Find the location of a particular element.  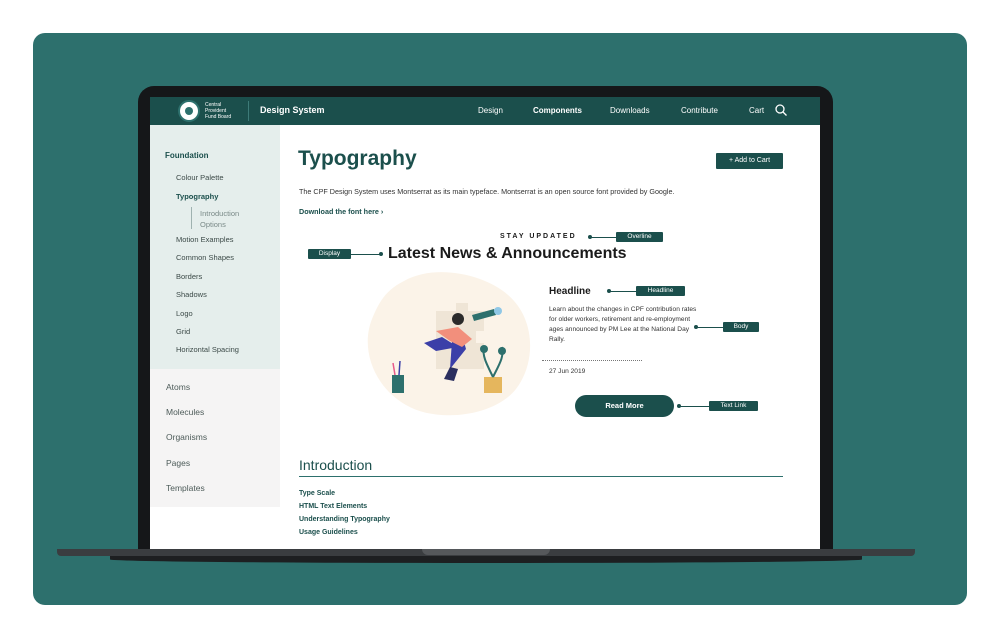

nav-contribute: Contribute is located at coordinates (699, 110).